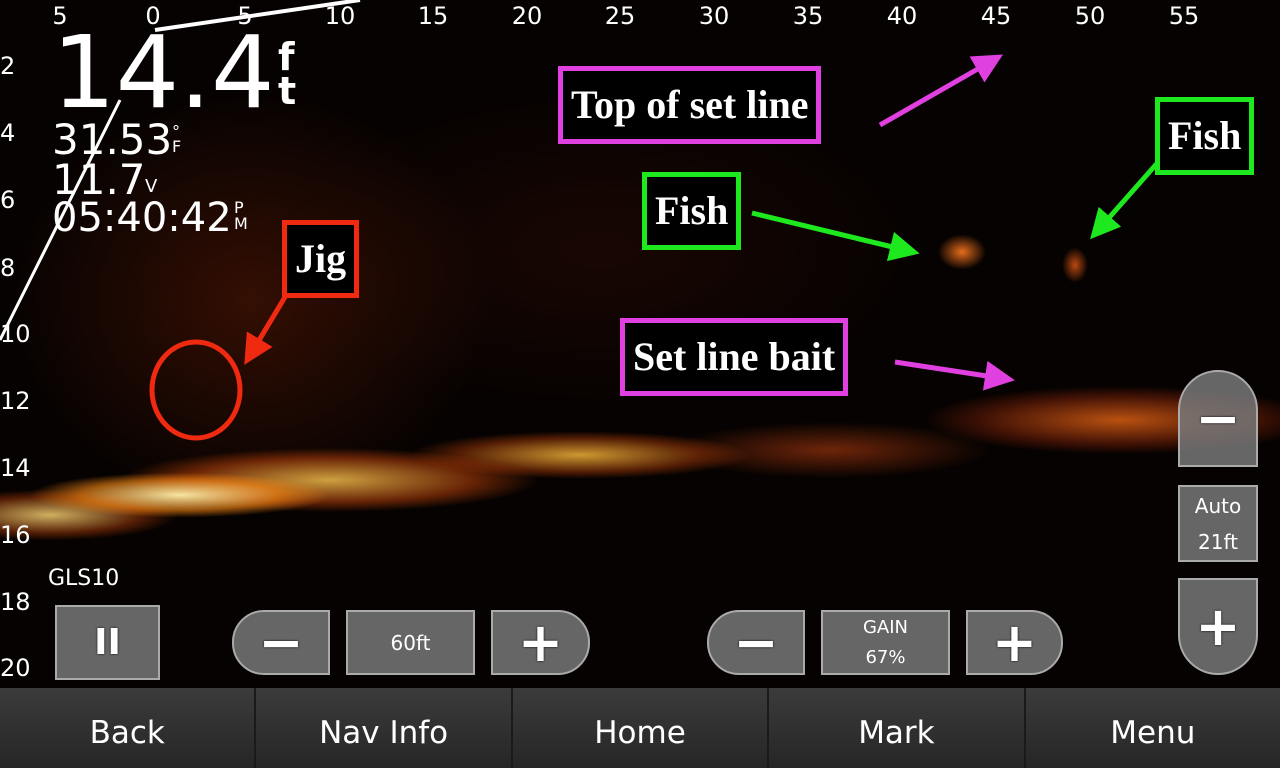 The width and height of the screenshot is (1280, 768). I want to click on scale-tick: 40, so click(902, 16).